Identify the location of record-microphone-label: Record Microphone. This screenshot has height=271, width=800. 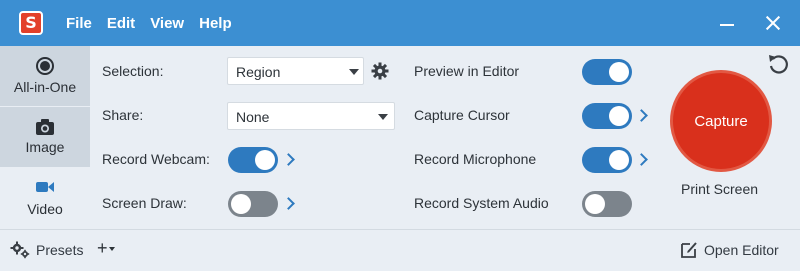
(475, 159).